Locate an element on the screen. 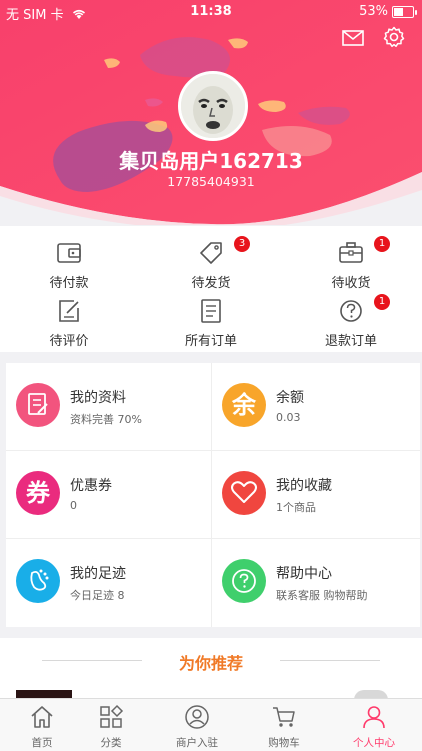 Image resolution: width=422 pixels, height=751 pixels. grid-item-title: 余额 is located at coordinates (290, 398).